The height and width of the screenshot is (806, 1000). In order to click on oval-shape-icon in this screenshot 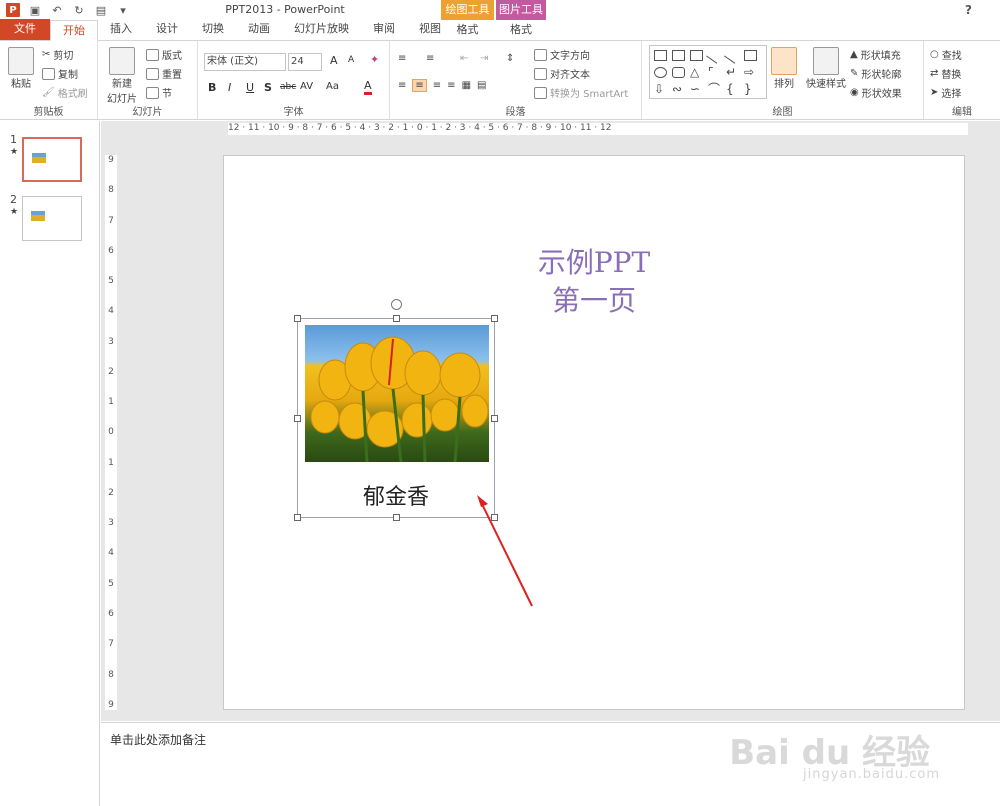, I will do `click(660, 72)`.